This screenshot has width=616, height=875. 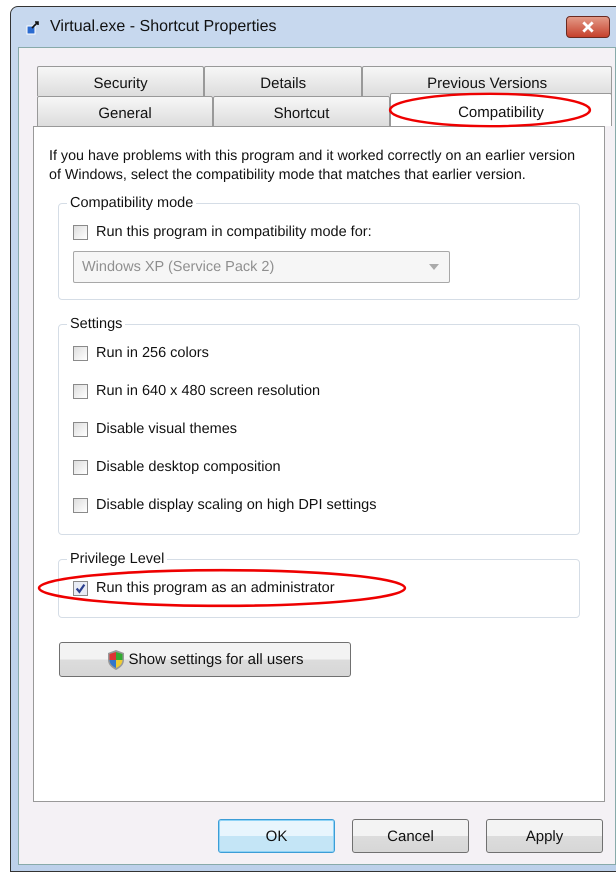 What do you see at coordinates (120, 81) in the screenshot?
I see `tab: Security` at bounding box center [120, 81].